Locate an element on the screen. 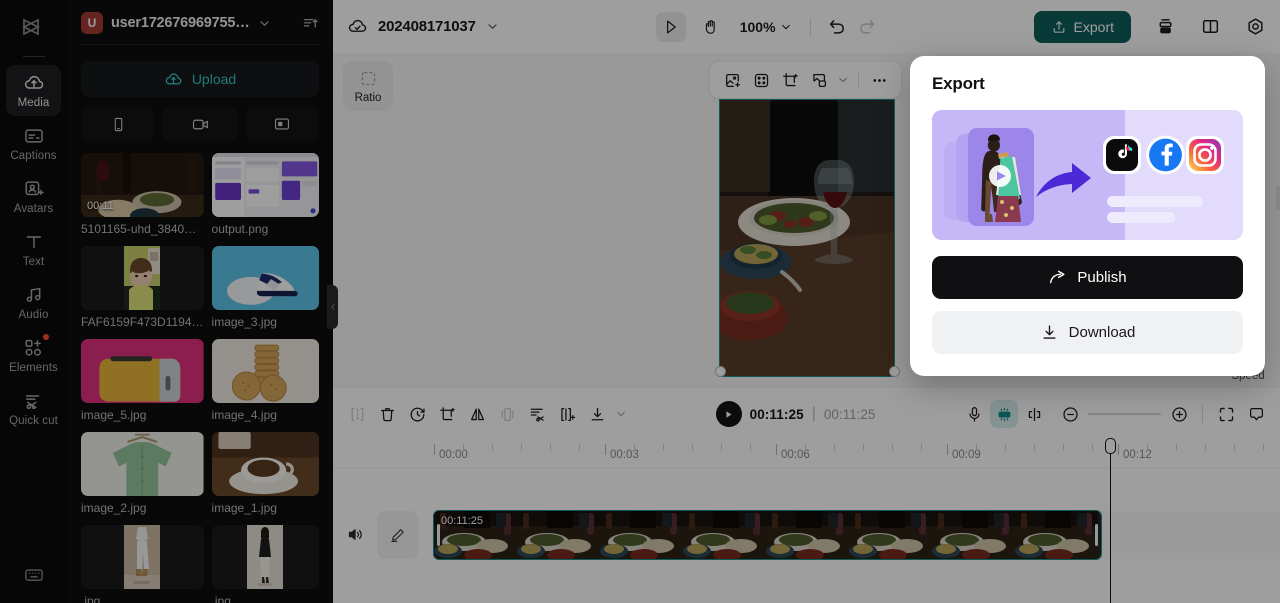 This screenshot has height=603, width=1280. download-button: Download is located at coordinates (1087, 332).